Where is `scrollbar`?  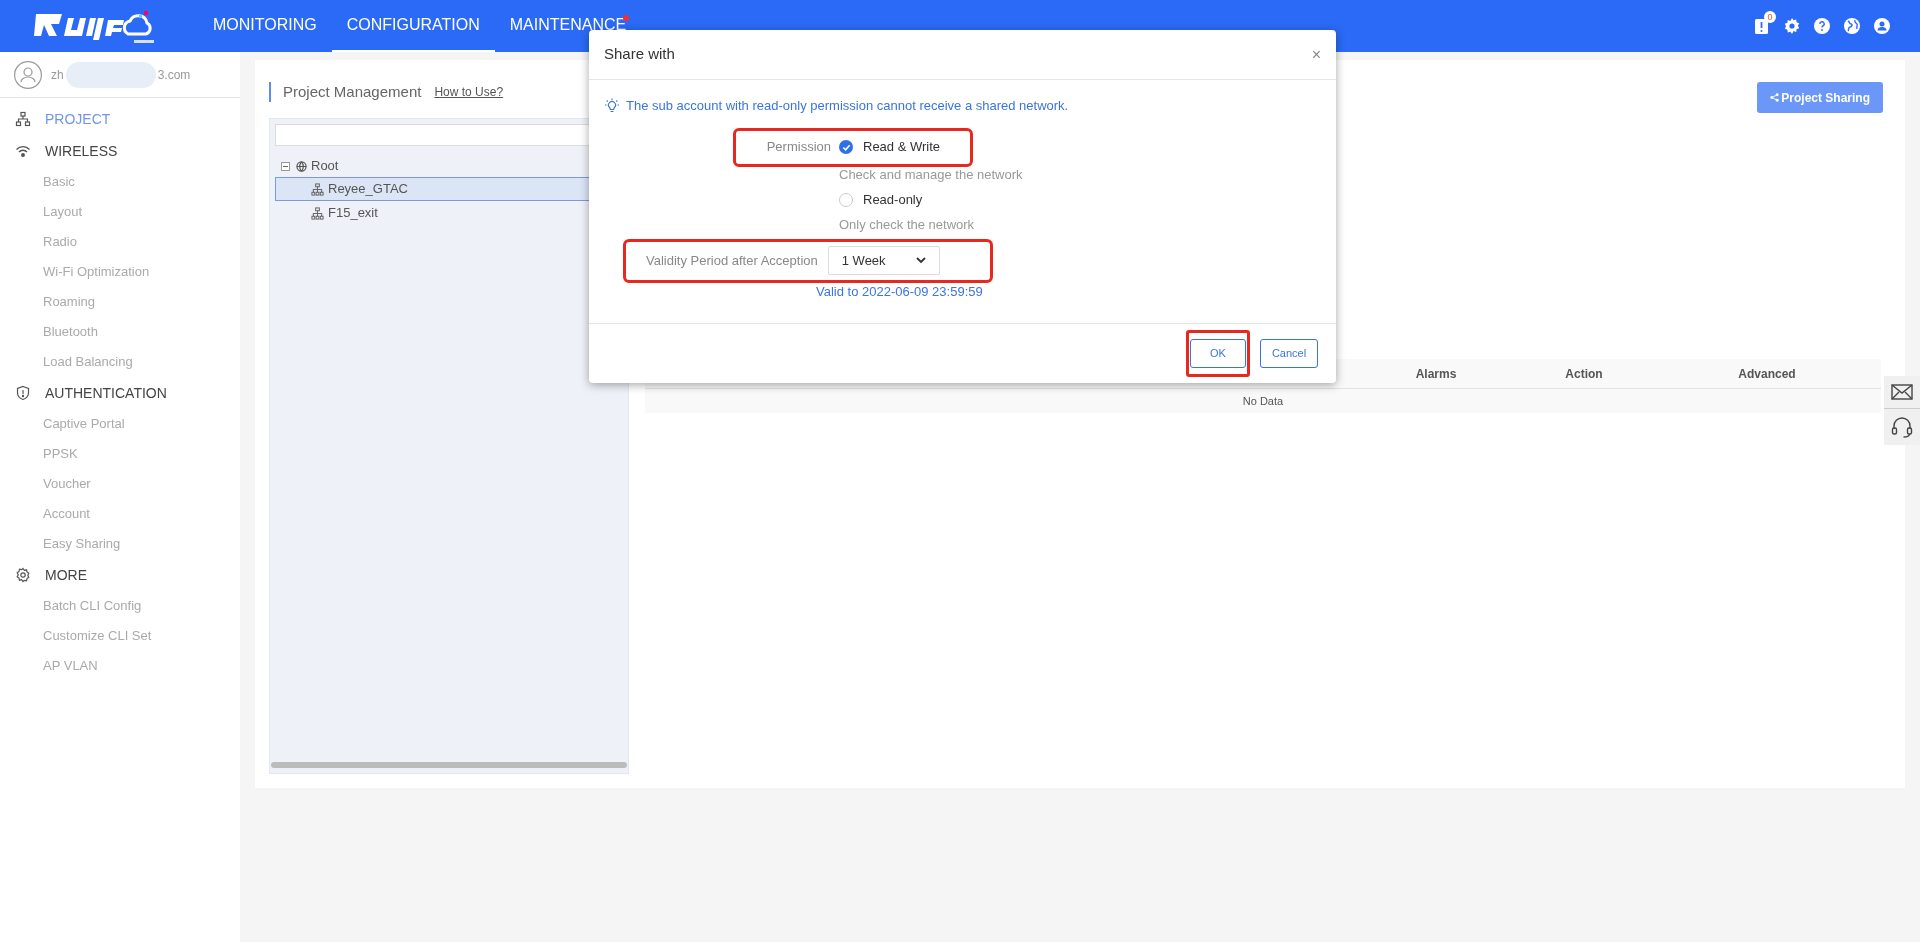
scrollbar is located at coordinates (449, 765).